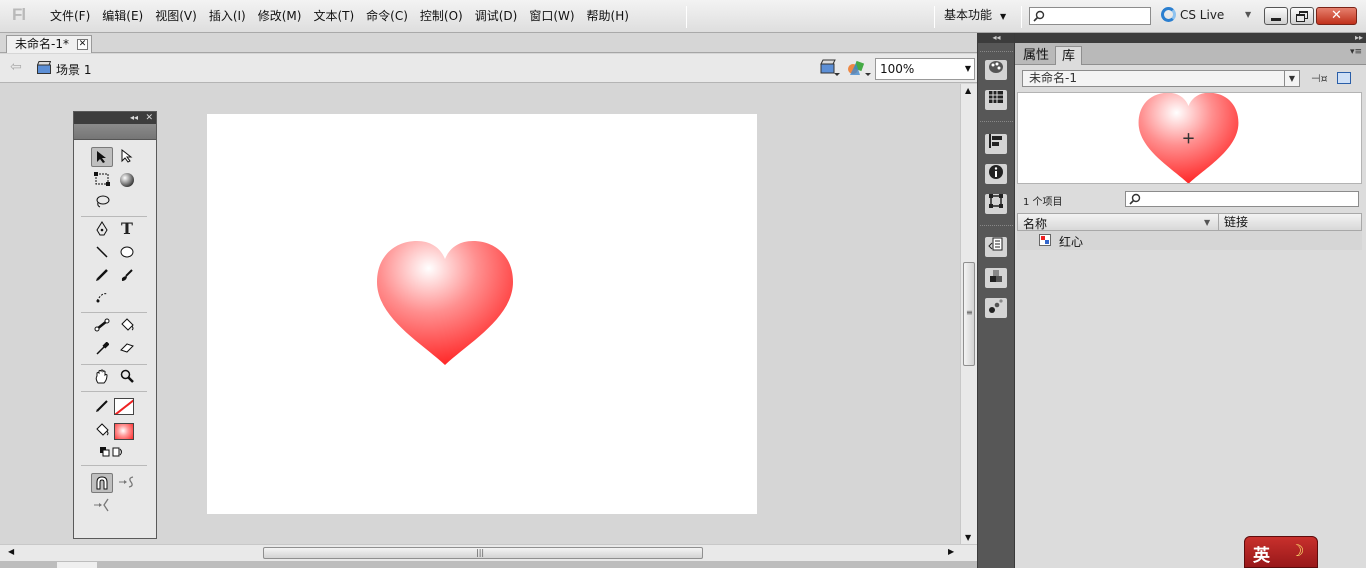 Image resolution: width=1366 pixels, height=568 pixels. What do you see at coordinates (1336, 16) in the screenshot?
I see `close-window-button: ✕` at bounding box center [1336, 16].